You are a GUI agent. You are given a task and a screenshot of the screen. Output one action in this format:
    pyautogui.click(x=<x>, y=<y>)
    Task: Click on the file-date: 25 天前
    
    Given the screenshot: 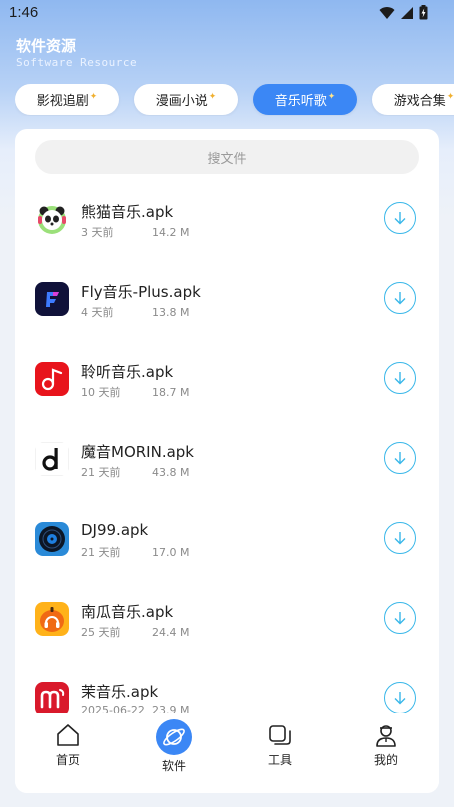 What is the action you would take?
    pyautogui.click(x=101, y=632)
    